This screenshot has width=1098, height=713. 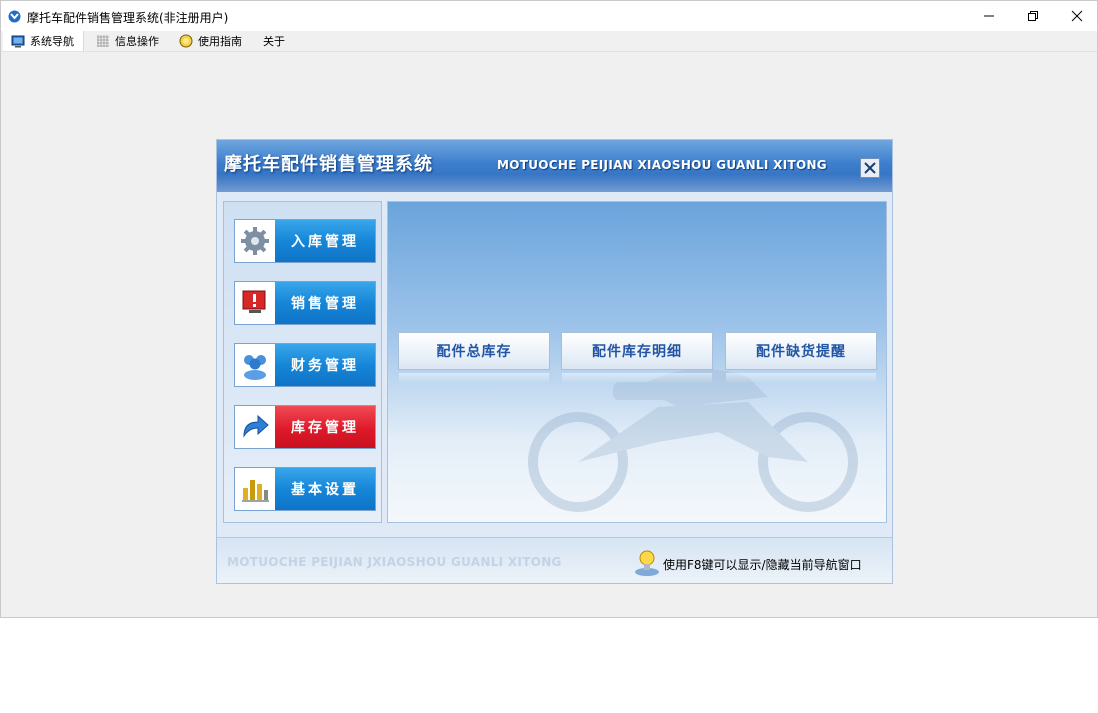 What do you see at coordinates (549, 41) in the screenshot?
I see `menu-bar: 系统导航 信息操作 使用指南 关于` at bounding box center [549, 41].